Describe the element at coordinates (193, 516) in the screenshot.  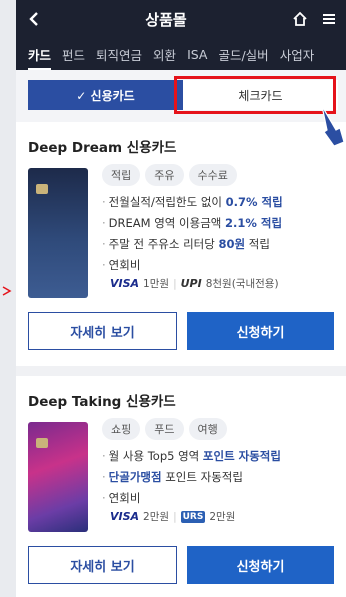
I see `urs-brand: URS` at that location.